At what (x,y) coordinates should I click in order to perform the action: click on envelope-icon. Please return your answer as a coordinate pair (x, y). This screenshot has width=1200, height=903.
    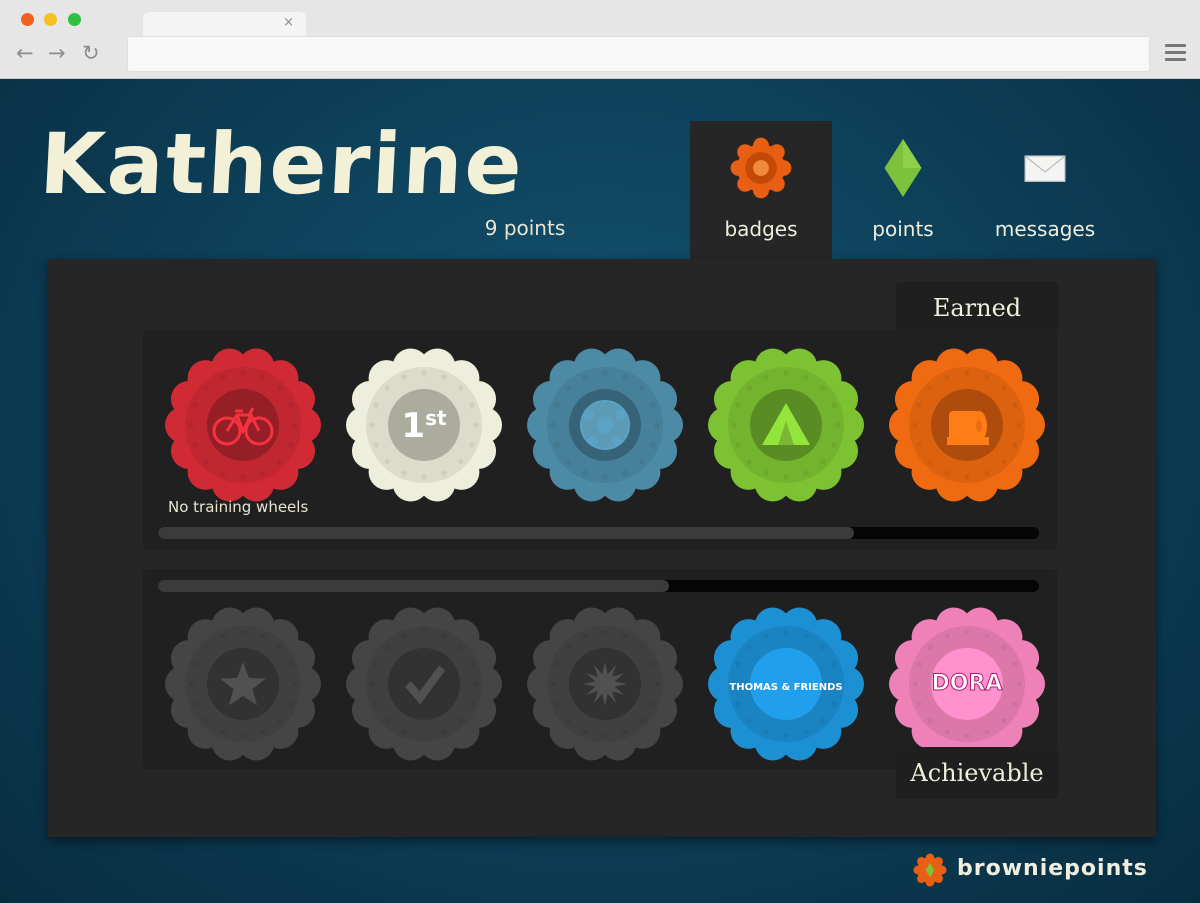
    Looking at the image, I should click on (1045, 168).